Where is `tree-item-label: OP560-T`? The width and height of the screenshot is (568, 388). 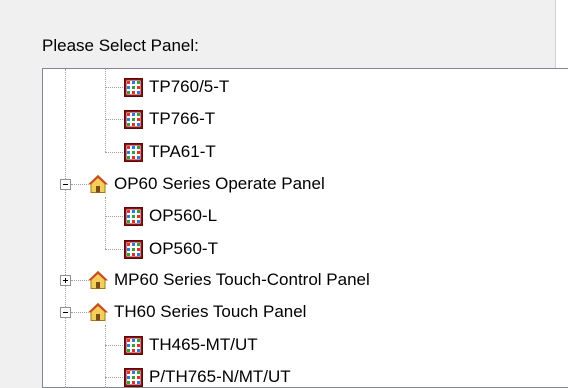 tree-item-label: OP560-T is located at coordinates (183, 248).